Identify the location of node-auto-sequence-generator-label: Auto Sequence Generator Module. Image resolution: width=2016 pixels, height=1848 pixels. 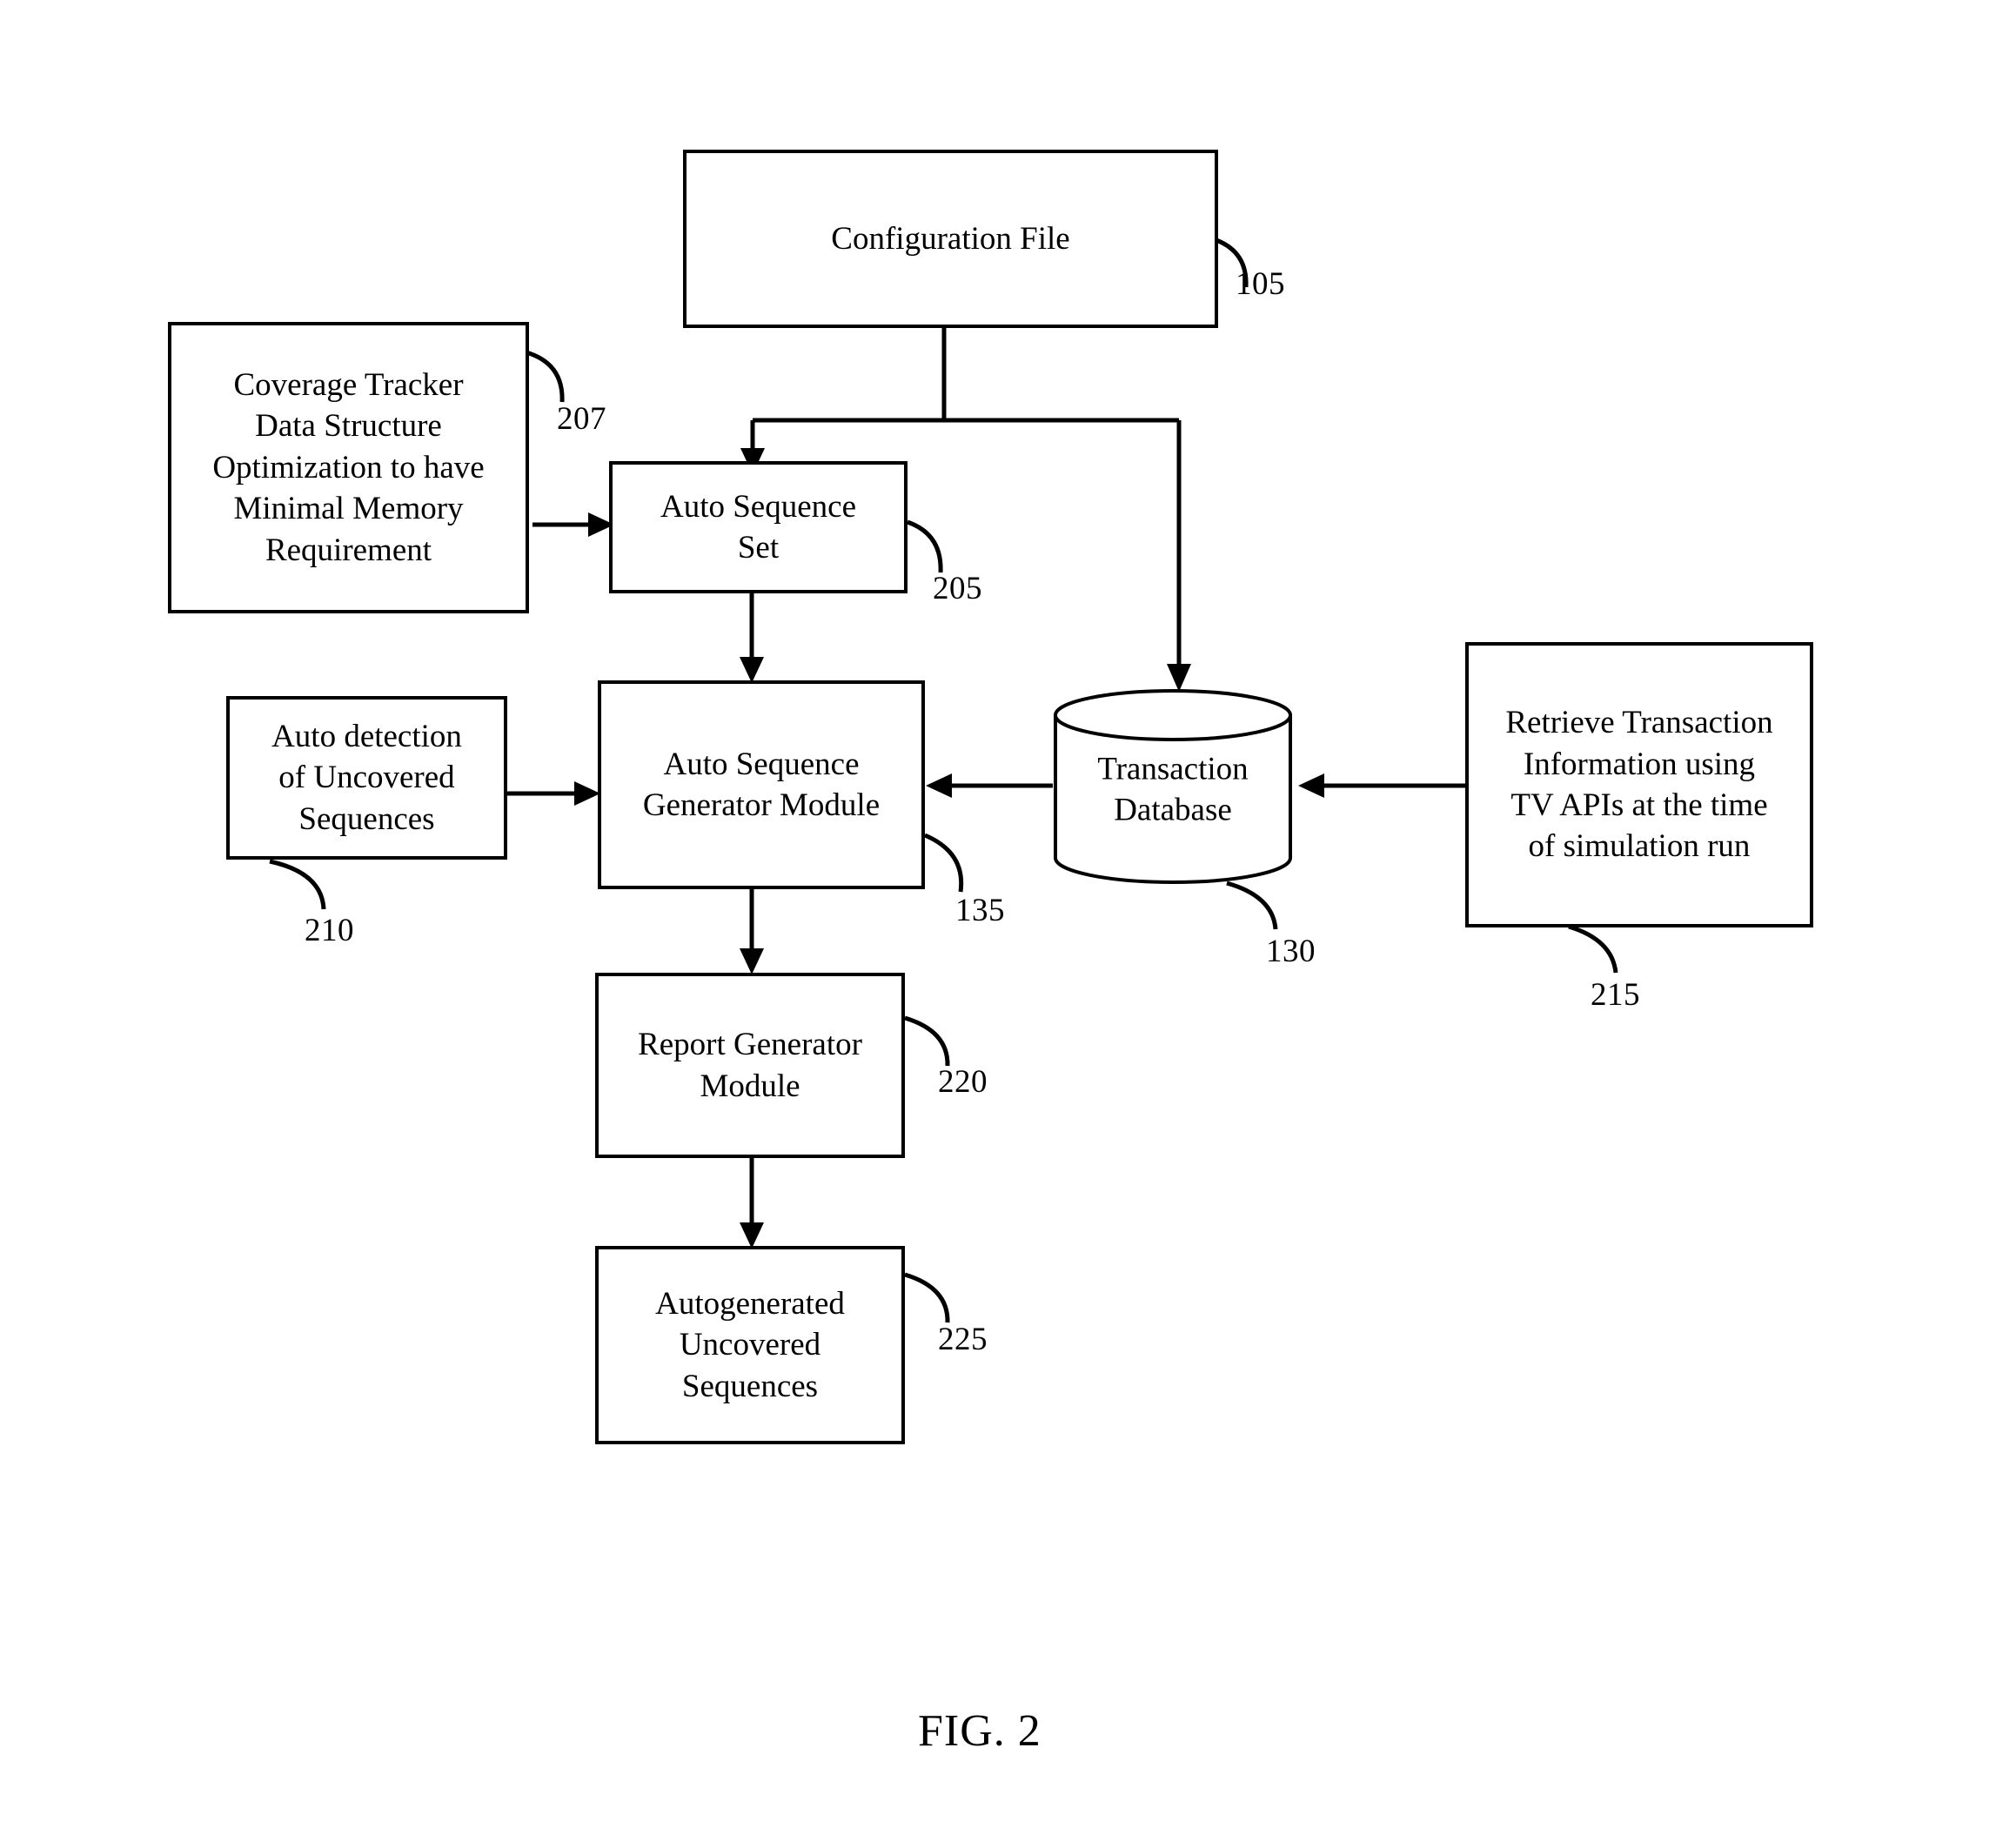
(761, 784).